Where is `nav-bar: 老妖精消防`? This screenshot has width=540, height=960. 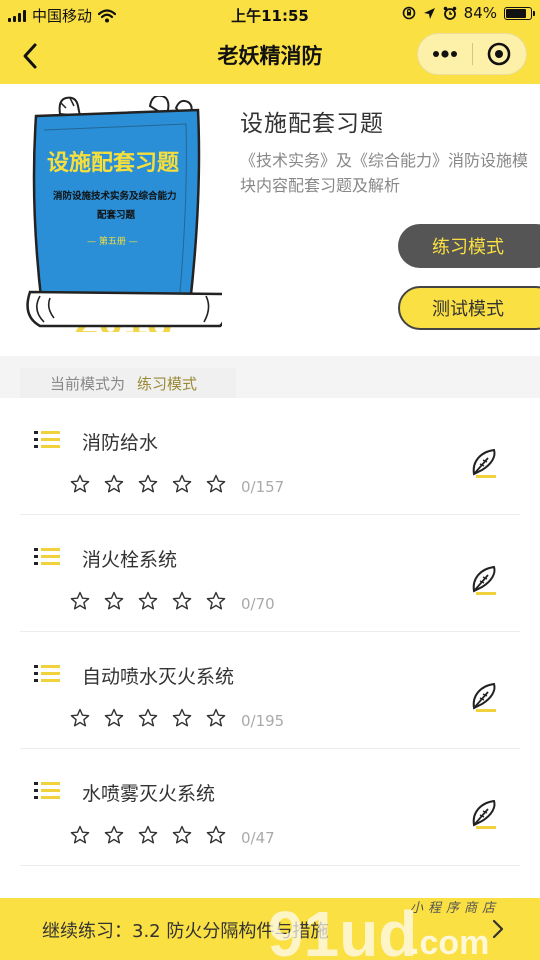 nav-bar: 老妖精消防 is located at coordinates (270, 56).